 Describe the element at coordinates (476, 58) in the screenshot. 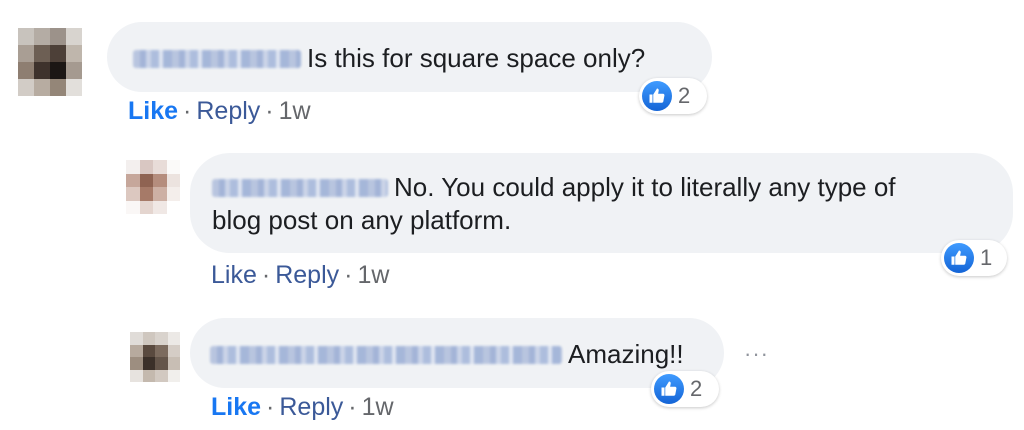

I see `comment-text: Is this for square space only?` at that location.